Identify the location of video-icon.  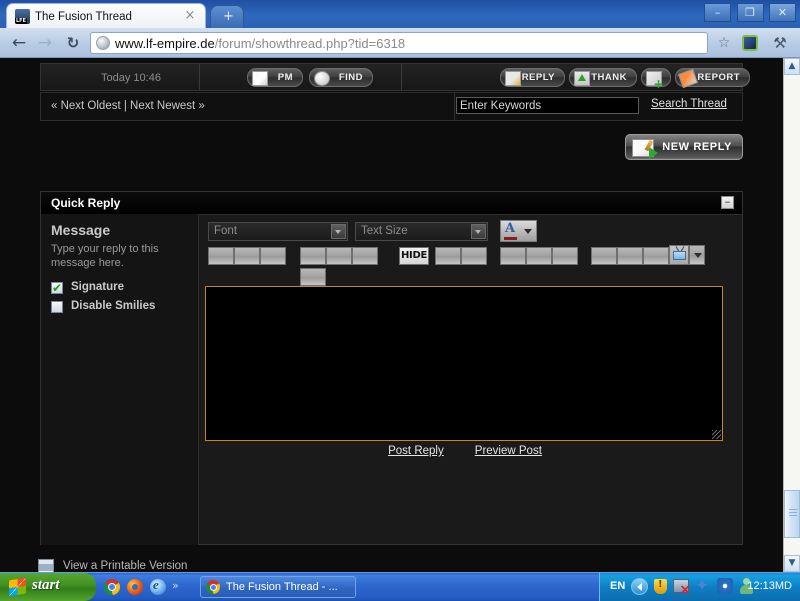
(679, 255).